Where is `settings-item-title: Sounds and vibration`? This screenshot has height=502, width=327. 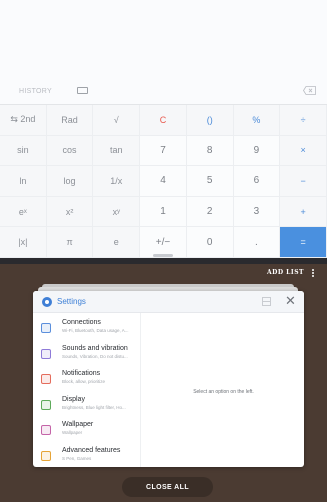
settings-item-title: Sounds and vibration is located at coordinates (95, 348).